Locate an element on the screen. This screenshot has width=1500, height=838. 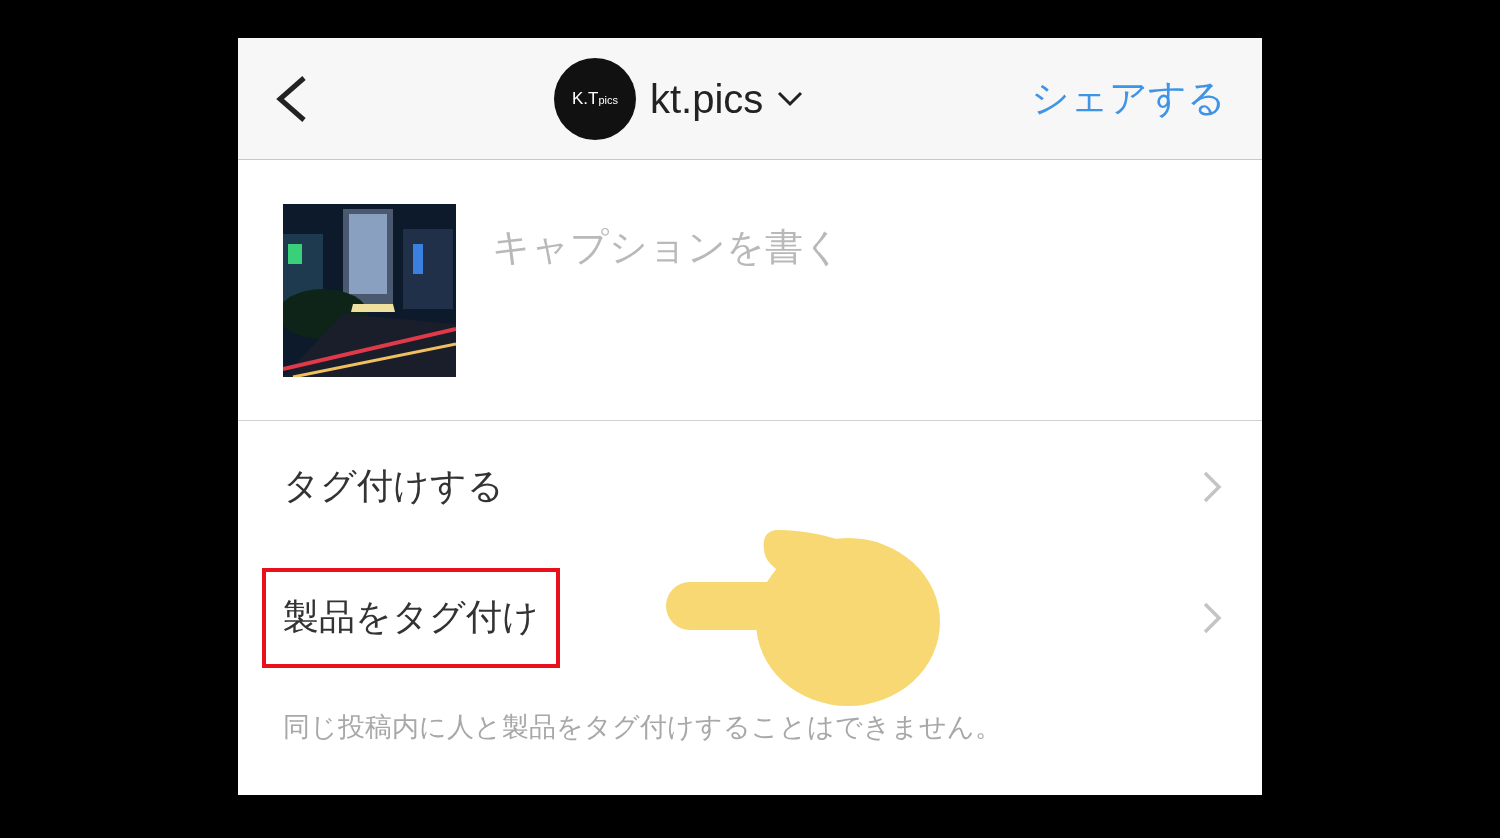
note-text: 同じ投稿内に人と製品をタグ付けすることはできません。 is located at coordinates (642, 727).